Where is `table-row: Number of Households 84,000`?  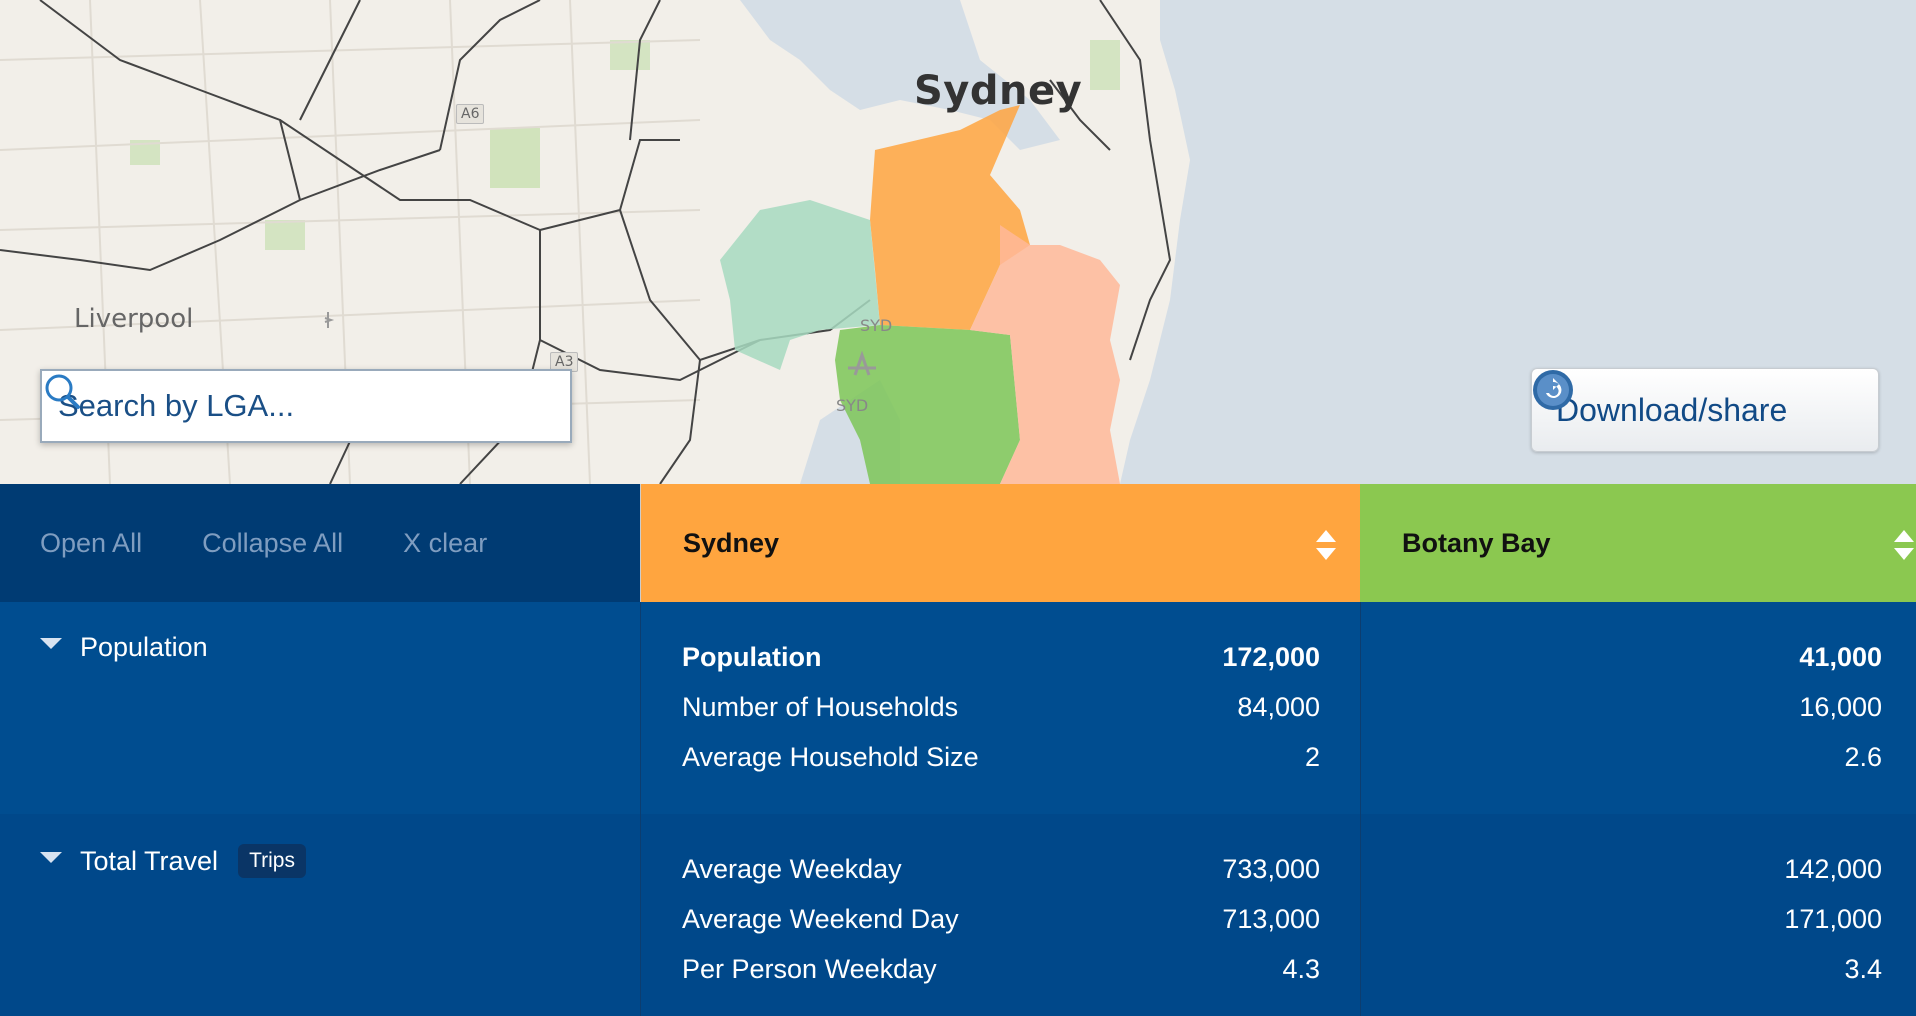
table-row: Number of Households 84,000 is located at coordinates (1001, 707).